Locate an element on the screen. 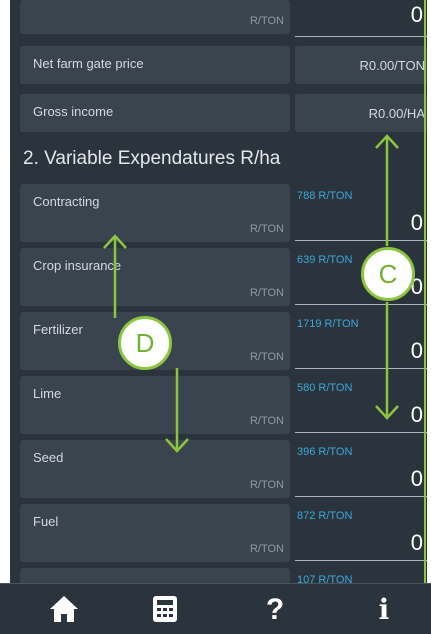  list-item-seed: Seed R/TON is located at coordinates (155, 469).